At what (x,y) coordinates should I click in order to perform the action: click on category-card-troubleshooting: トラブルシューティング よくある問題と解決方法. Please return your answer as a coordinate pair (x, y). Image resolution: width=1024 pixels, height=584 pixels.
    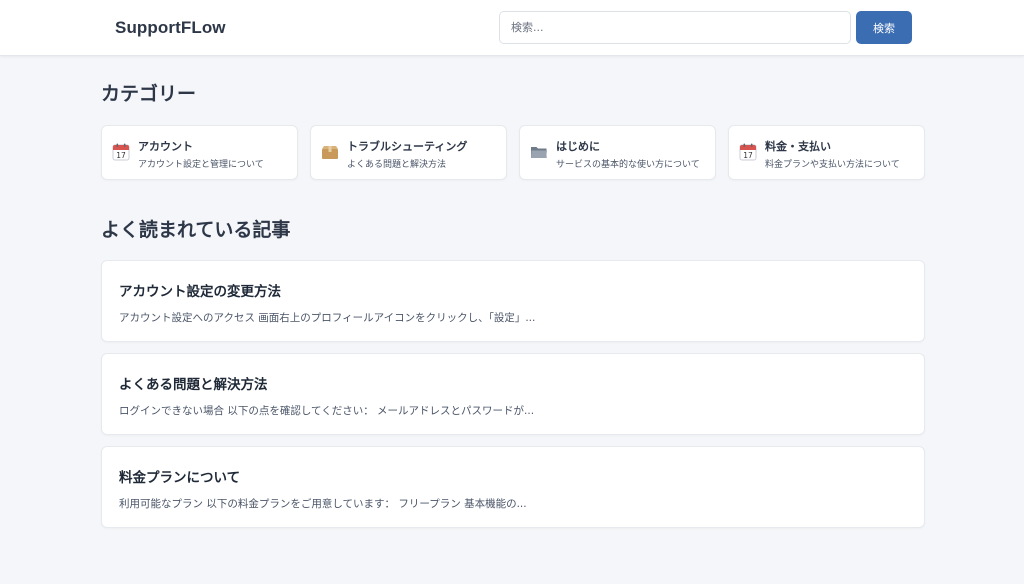
    Looking at the image, I should click on (408, 152).